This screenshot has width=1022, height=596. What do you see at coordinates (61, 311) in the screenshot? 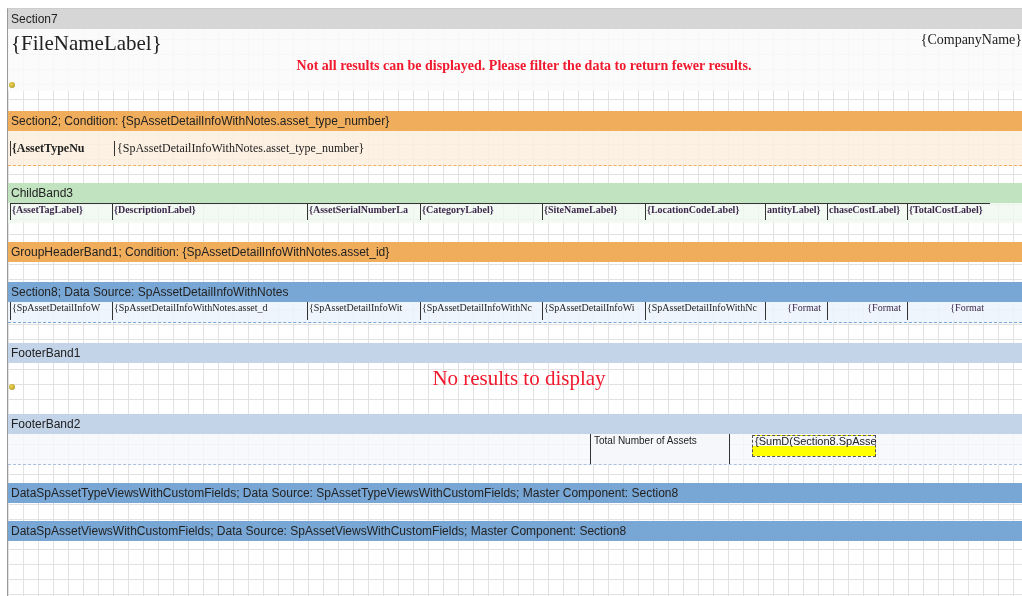
I see `data-field: {SpAssetDetailInfoW` at bounding box center [61, 311].